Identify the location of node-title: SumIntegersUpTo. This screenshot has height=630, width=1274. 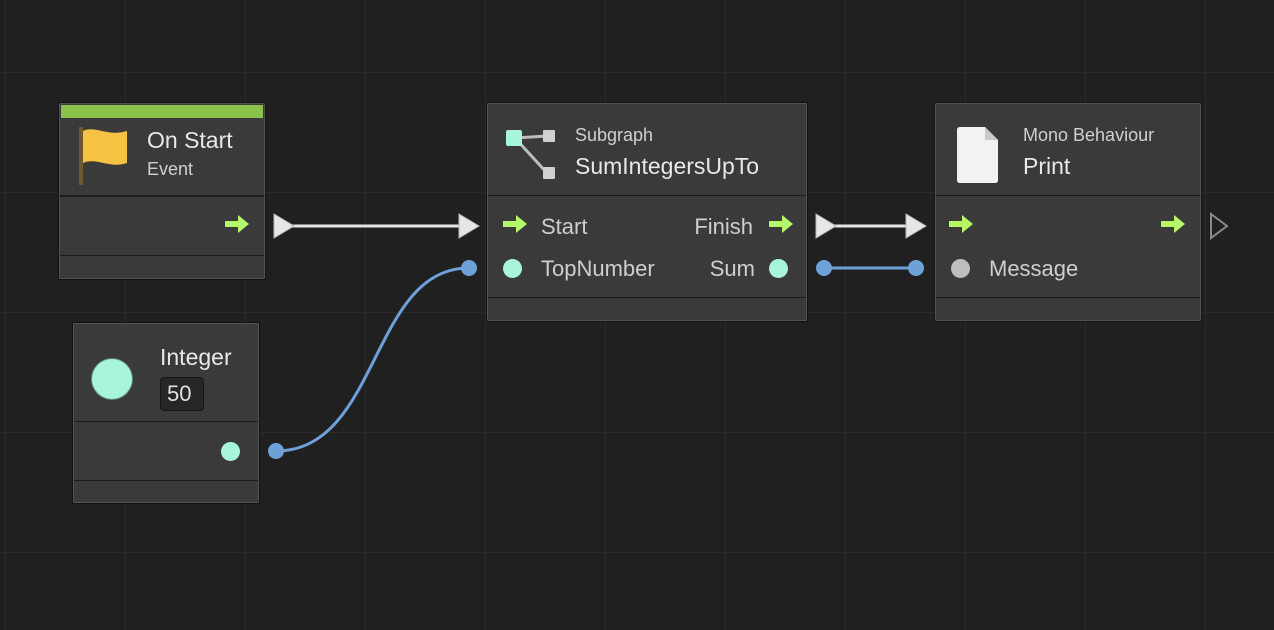
(667, 166).